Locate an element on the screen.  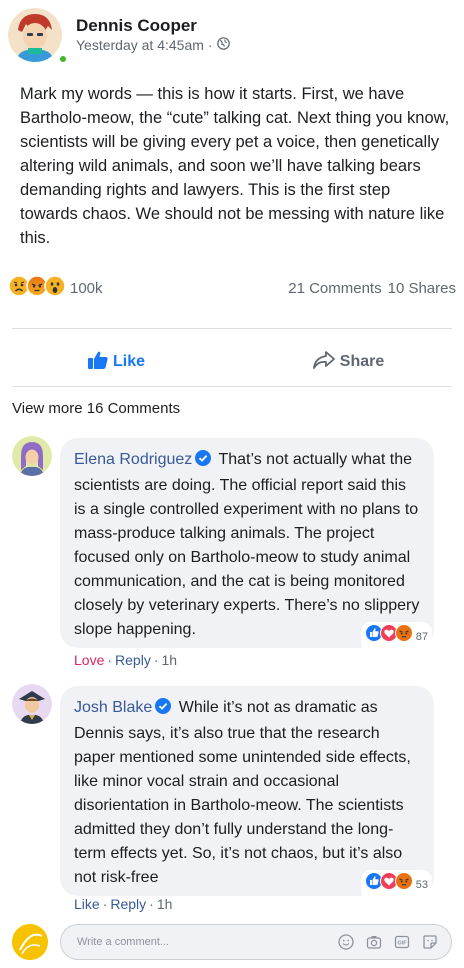
author-avatar is located at coordinates (35, 35).